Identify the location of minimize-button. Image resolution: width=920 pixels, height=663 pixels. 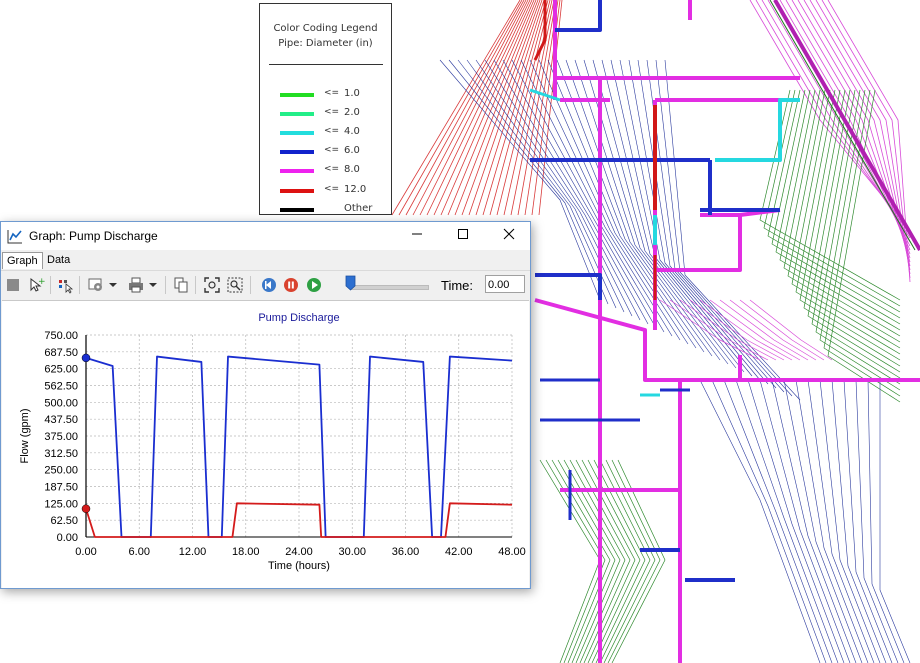
(417, 236).